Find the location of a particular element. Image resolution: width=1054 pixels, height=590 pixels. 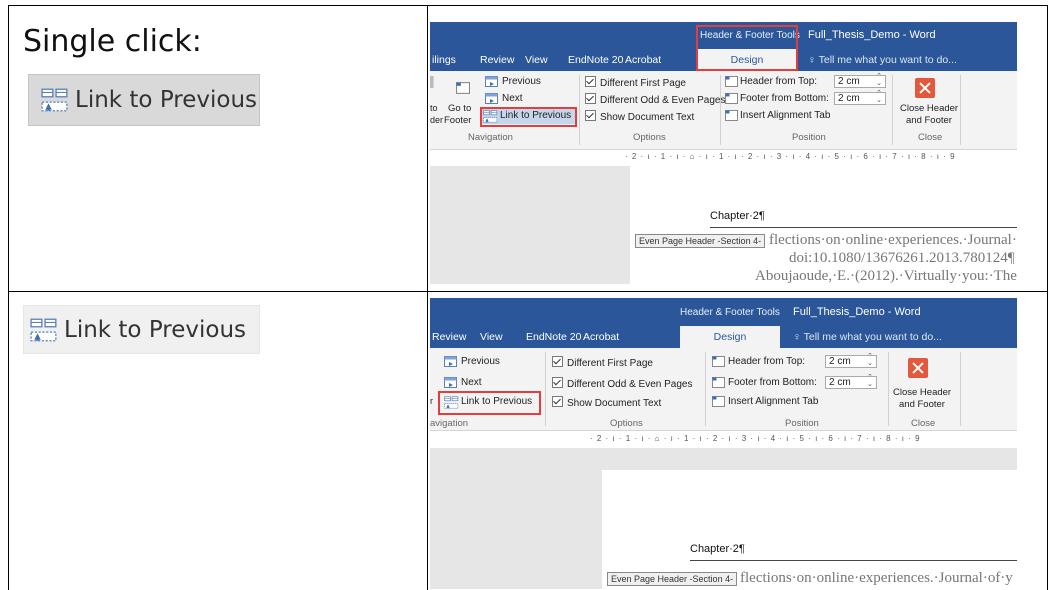

nav-fragment: r is located at coordinates (431, 401).